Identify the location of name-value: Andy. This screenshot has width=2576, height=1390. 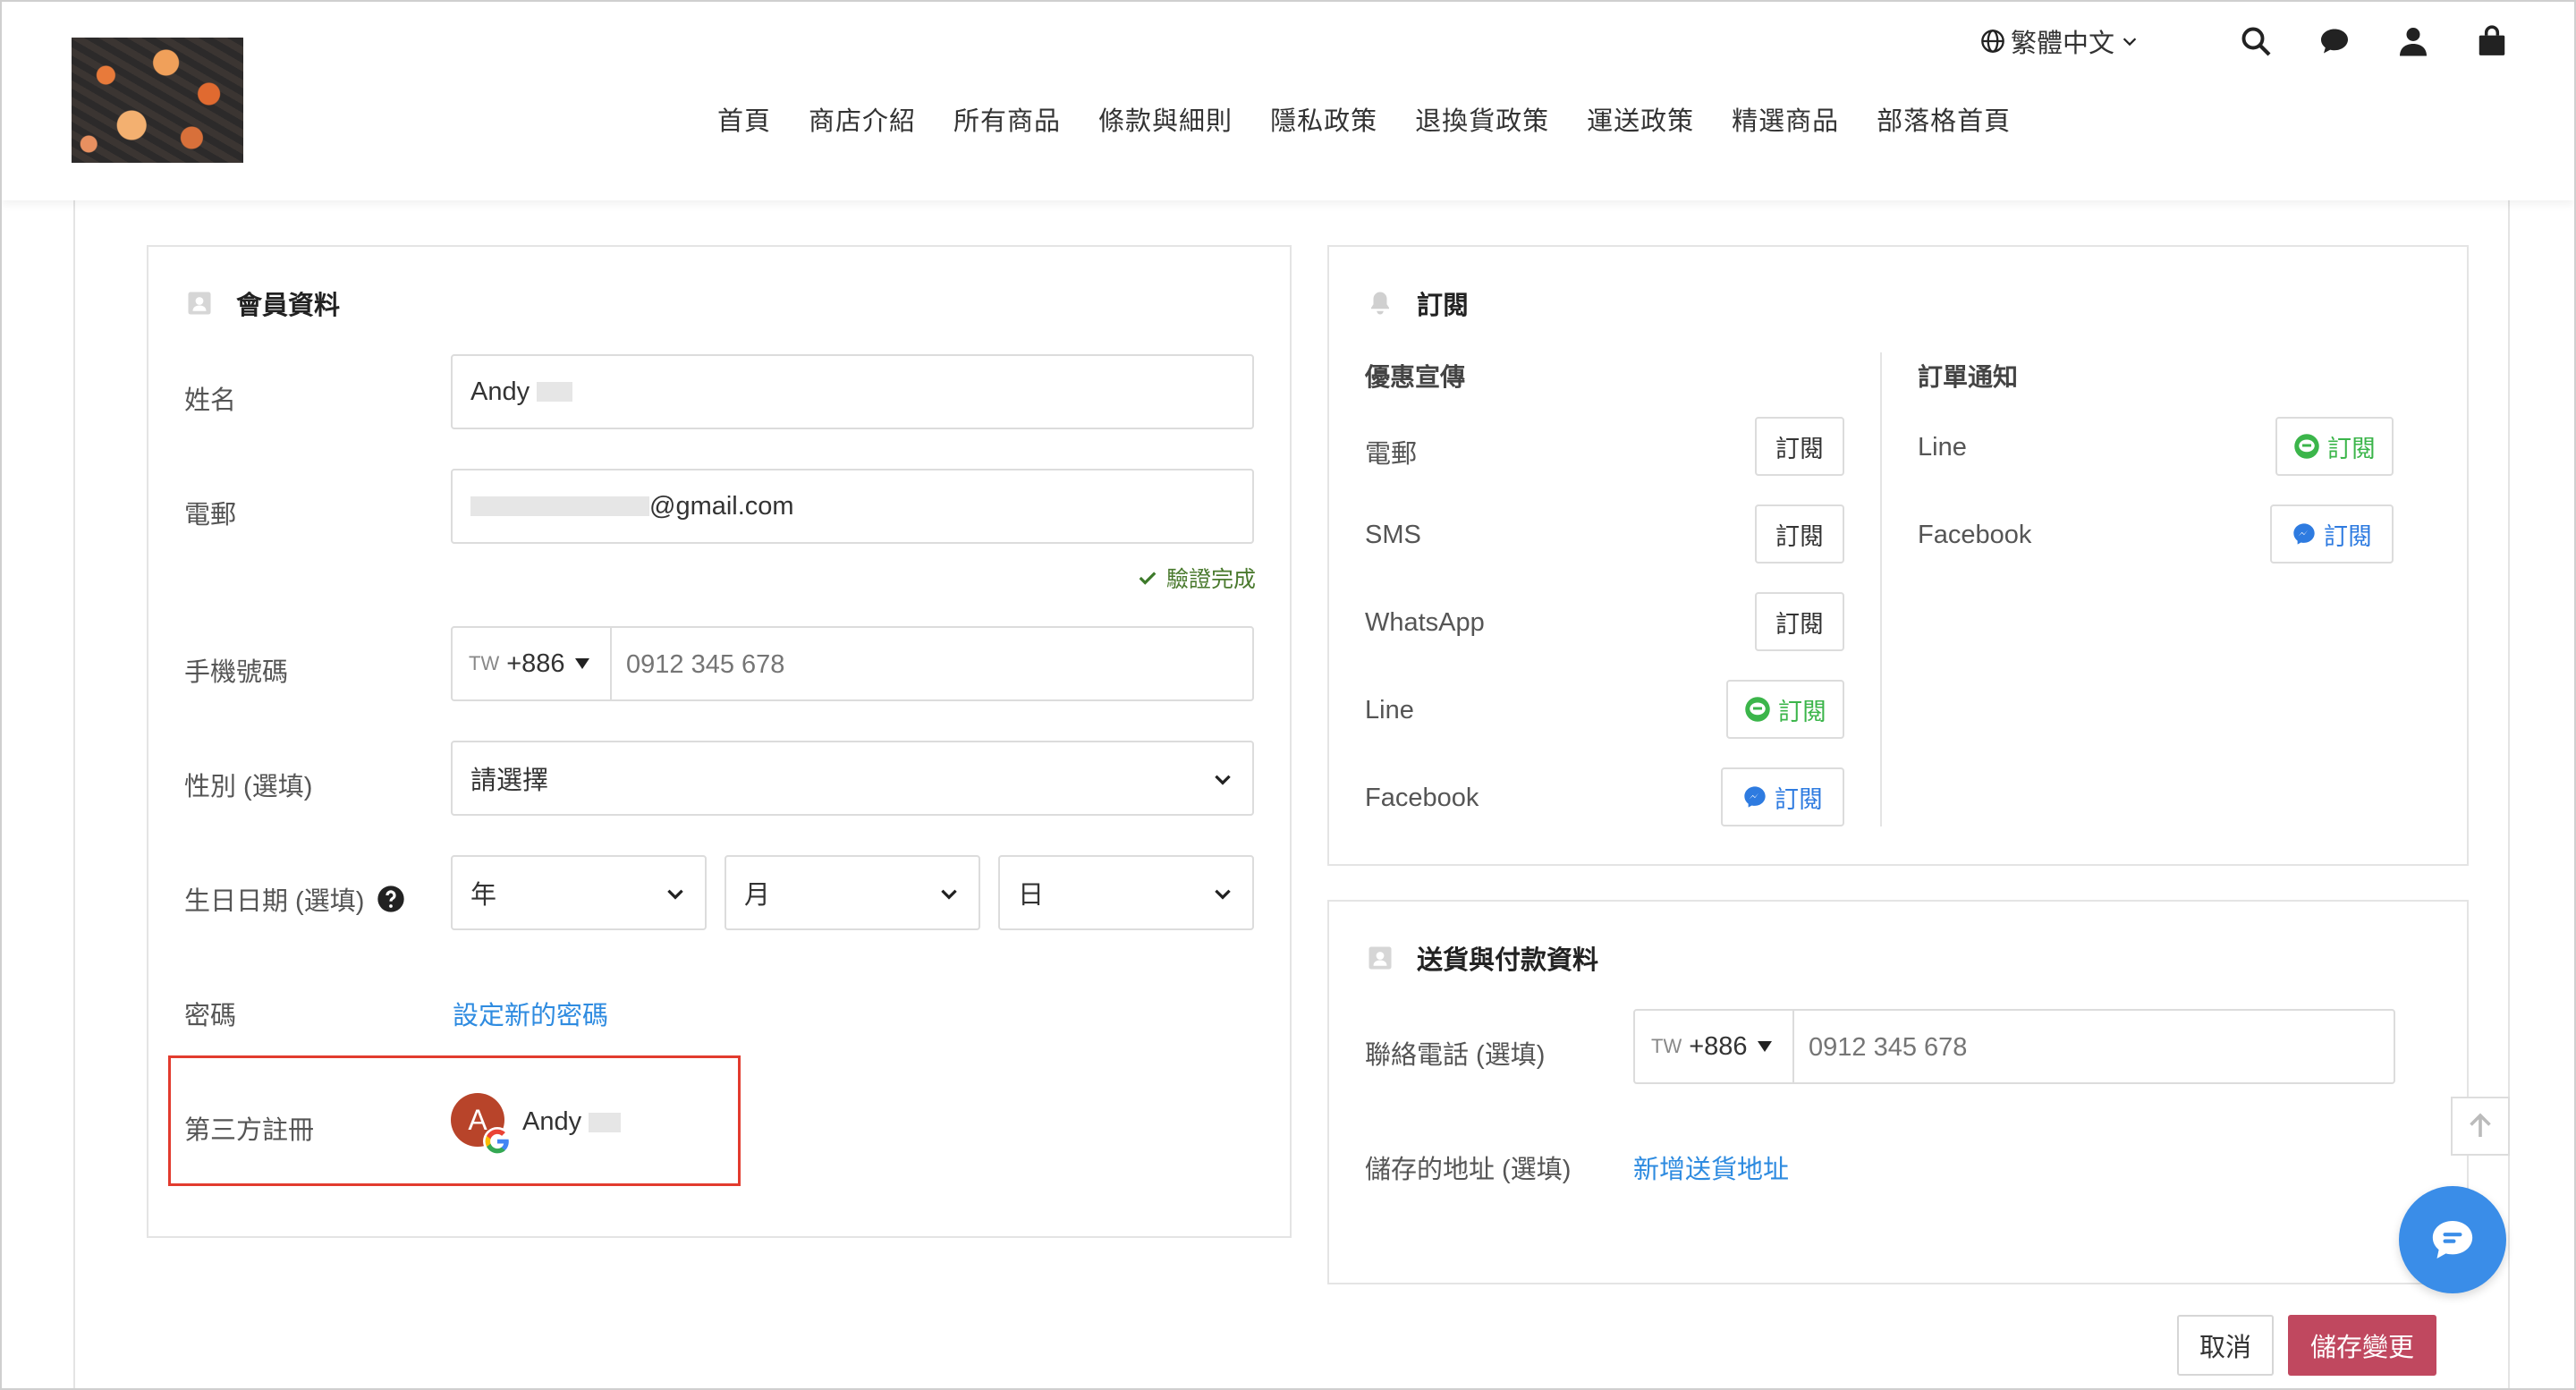
(500, 391).